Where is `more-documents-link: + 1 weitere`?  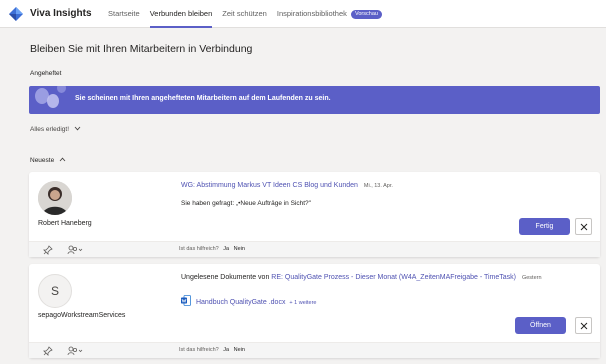
more-documents-link: + 1 weitere is located at coordinates (302, 303).